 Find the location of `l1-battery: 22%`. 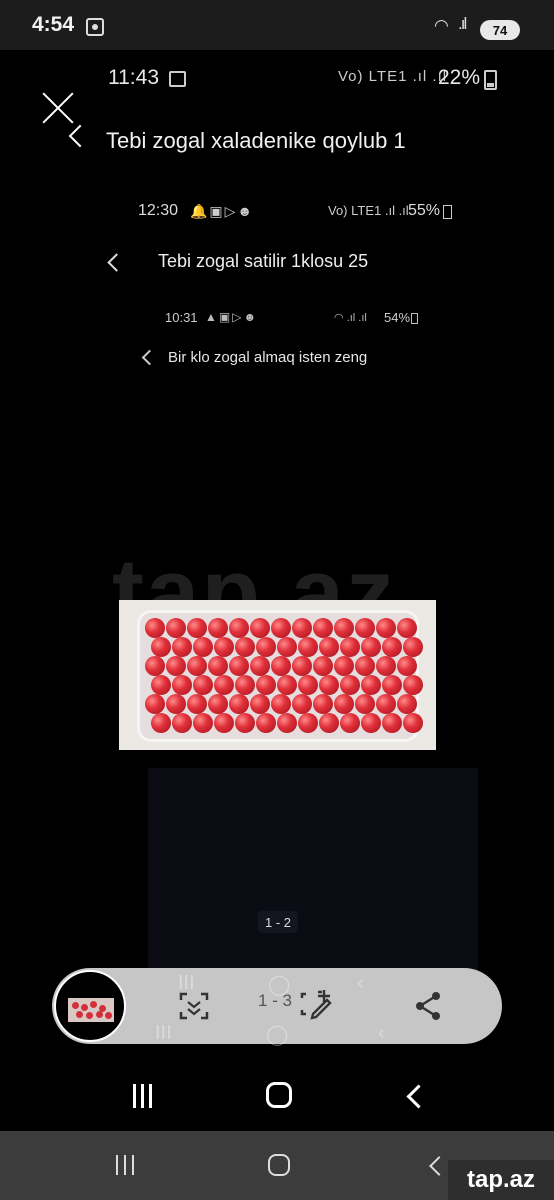

l1-battery: 22% is located at coordinates (459, 77).